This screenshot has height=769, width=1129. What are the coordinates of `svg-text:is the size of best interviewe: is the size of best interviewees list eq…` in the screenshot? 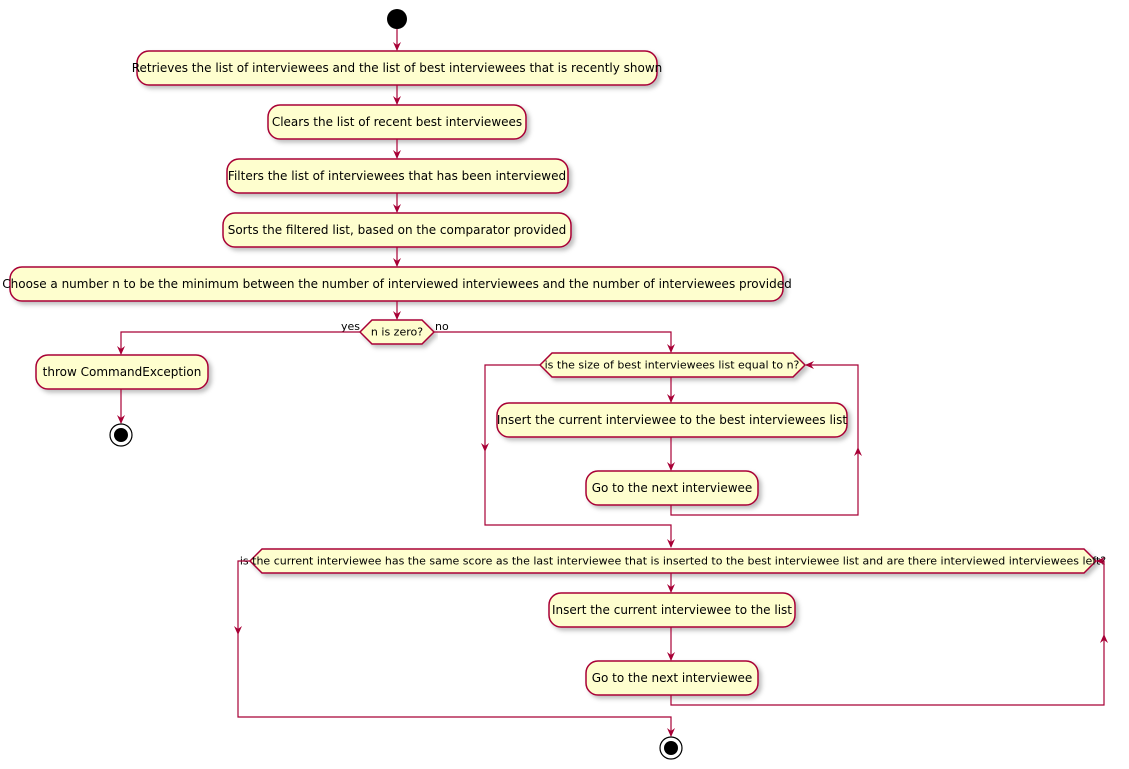 It's located at (672, 365).